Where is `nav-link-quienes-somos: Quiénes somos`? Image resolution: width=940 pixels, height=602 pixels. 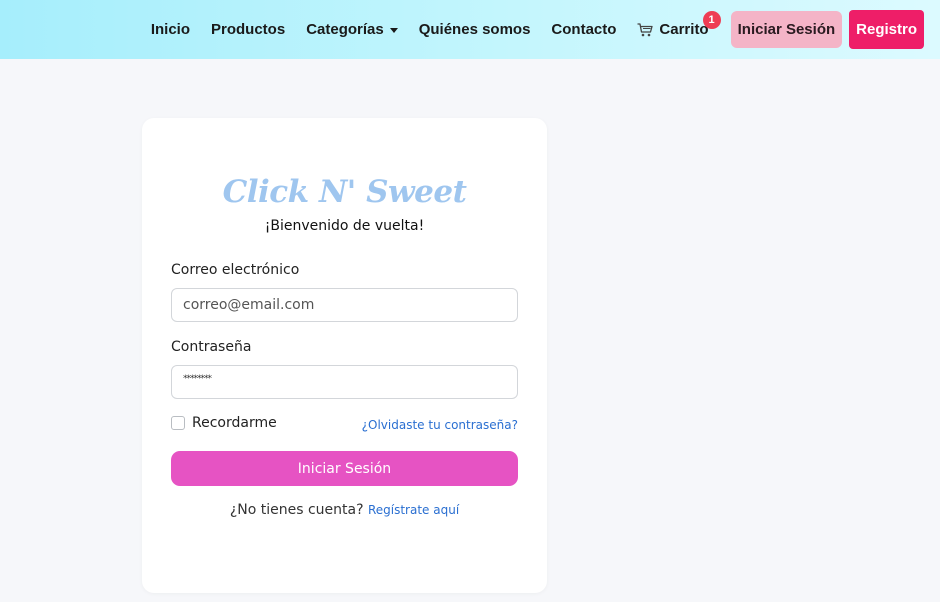
nav-link-quienes-somos: Quiénes somos is located at coordinates (474, 29).